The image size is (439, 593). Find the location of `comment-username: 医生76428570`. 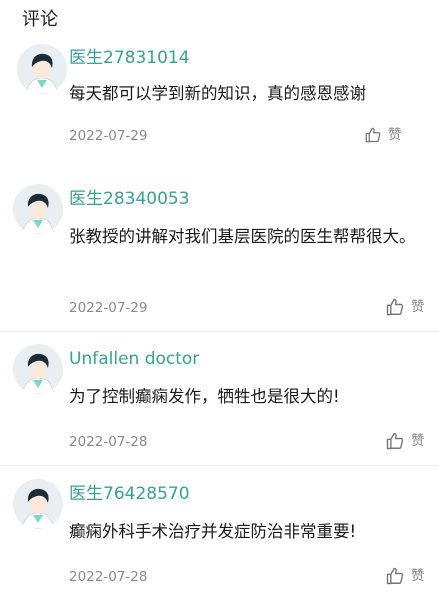

comment-username: 医生76428570 is located at coordinates (129, 494).